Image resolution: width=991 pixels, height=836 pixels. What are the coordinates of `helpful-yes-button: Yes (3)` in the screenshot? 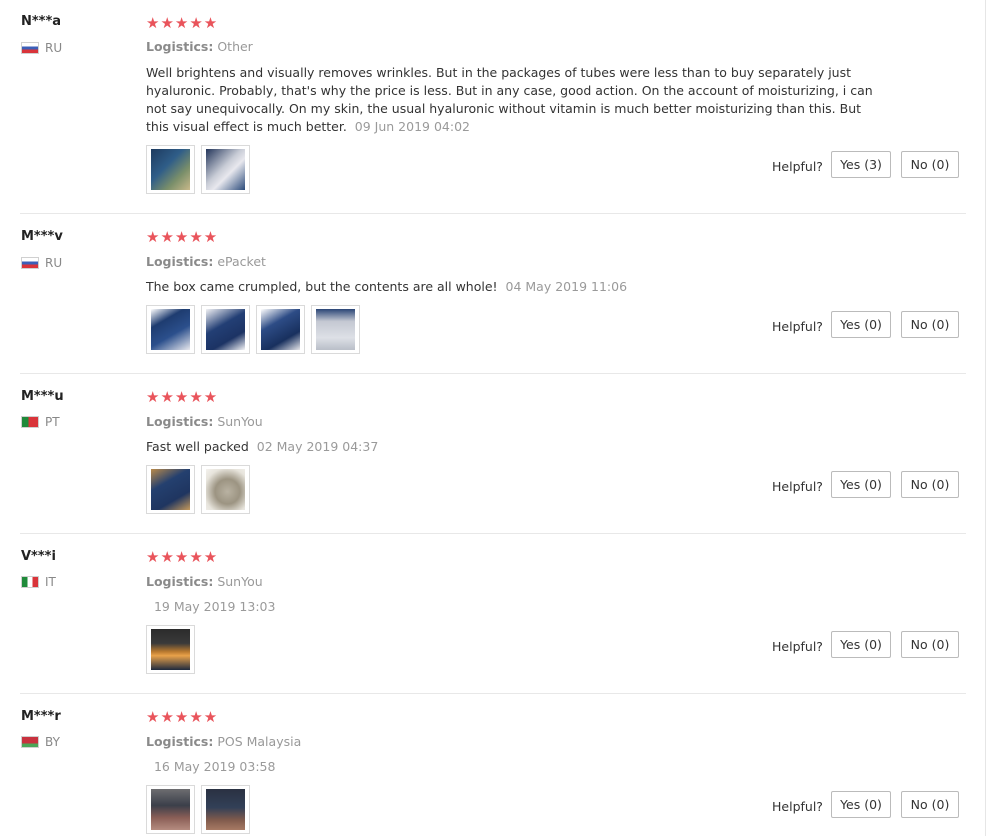 It's located at (861, 164).